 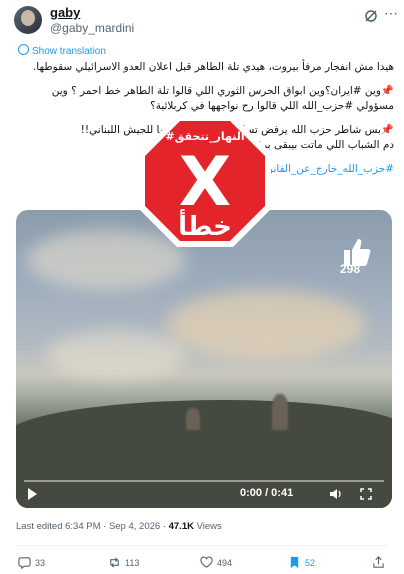 I want to click on reply-icon, so click(x=24, y=563).